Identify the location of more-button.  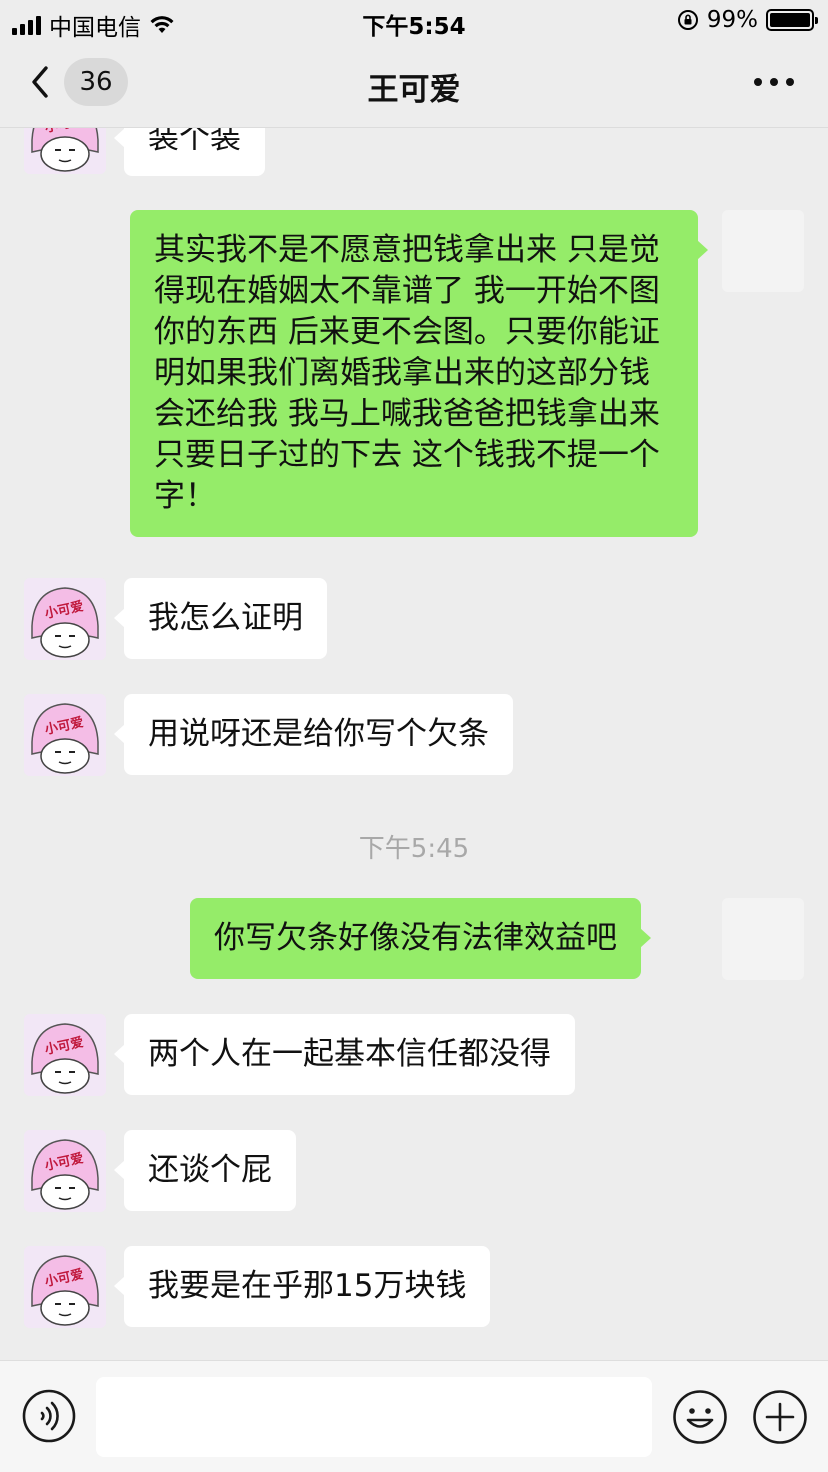
(774, 82).